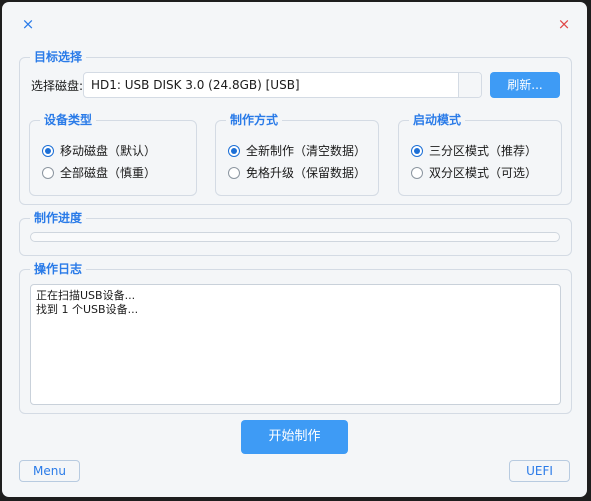  What do you see at coordinates (539, 471) in the screenshot?
I see `uefi-button: UEFI` at bounding box center [539, 471].